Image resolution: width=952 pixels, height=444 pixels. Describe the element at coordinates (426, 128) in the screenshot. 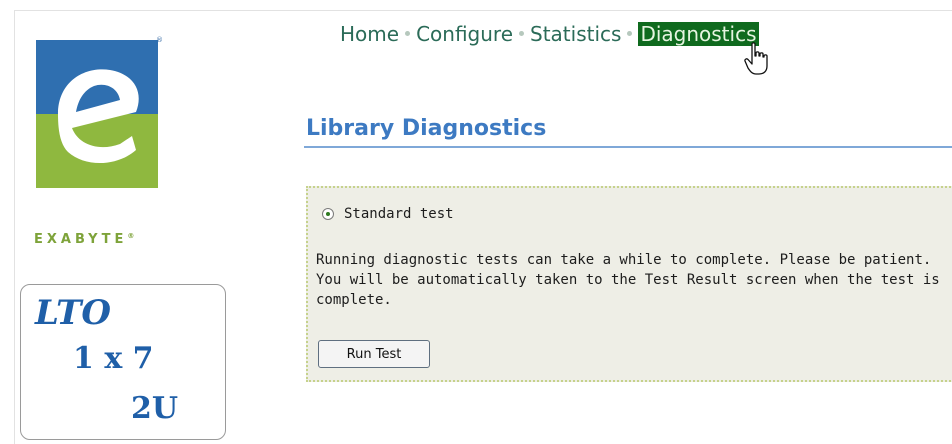

I see `page-title: Library Diagnostics` at that location.